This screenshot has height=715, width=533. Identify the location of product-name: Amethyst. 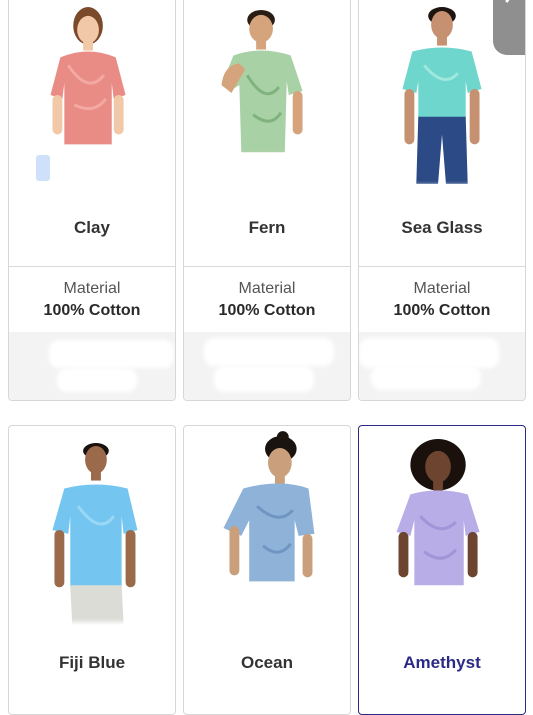
(442, 663).